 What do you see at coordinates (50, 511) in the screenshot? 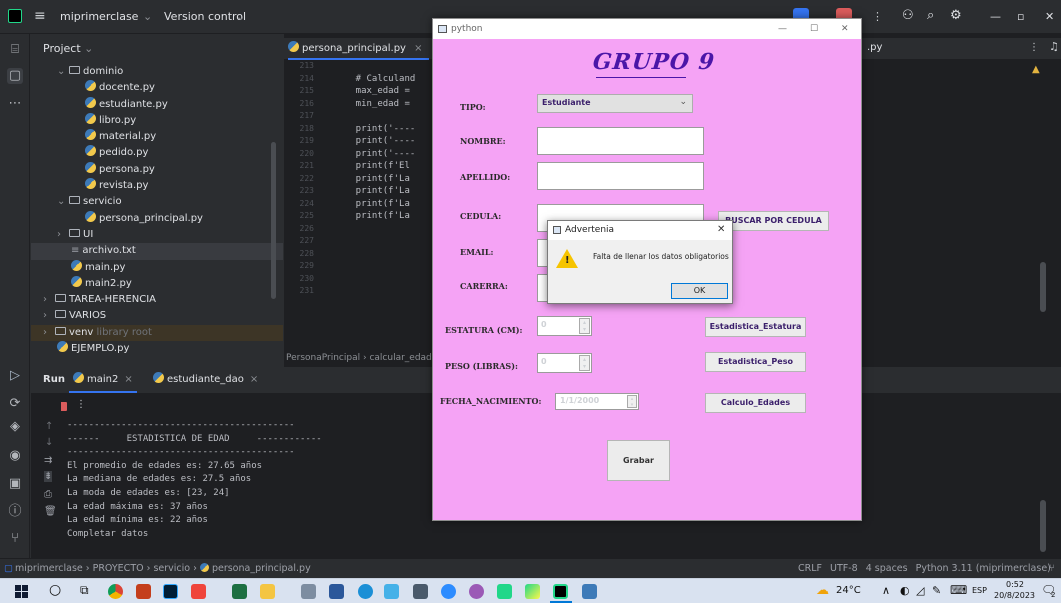
I see `trash-icon: 🗑` at bounding box center [50, 511].